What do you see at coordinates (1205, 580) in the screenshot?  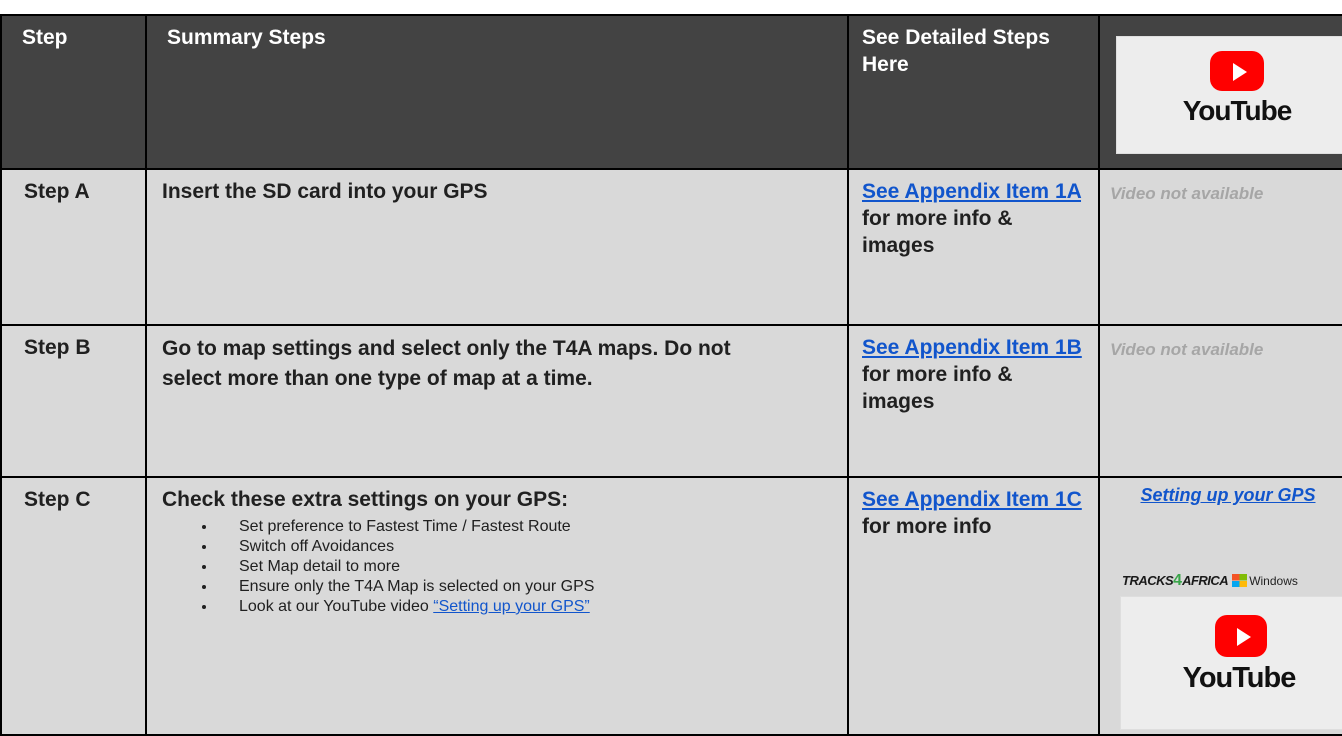 I see `brand-africa: AFRICA` at bounding box center [1205, 580].